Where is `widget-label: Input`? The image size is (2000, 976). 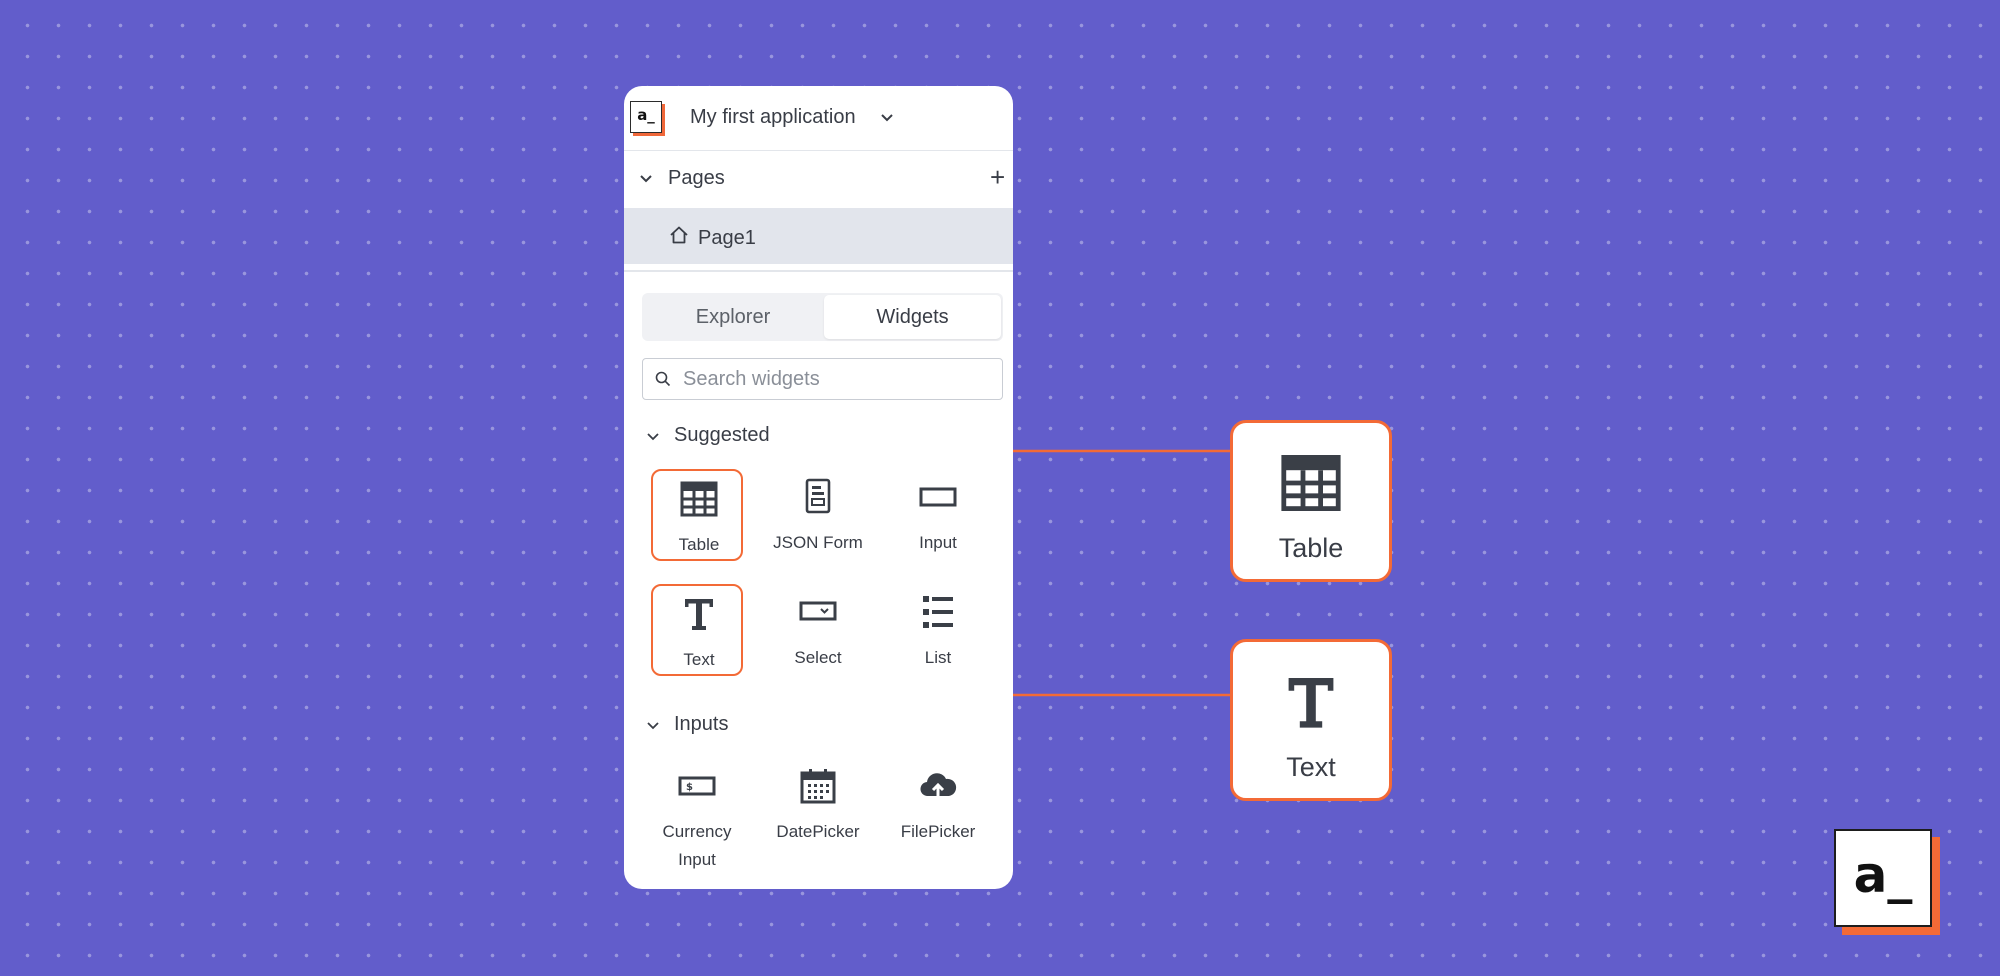
widget-label: Input is located at coordinates (938, 542).